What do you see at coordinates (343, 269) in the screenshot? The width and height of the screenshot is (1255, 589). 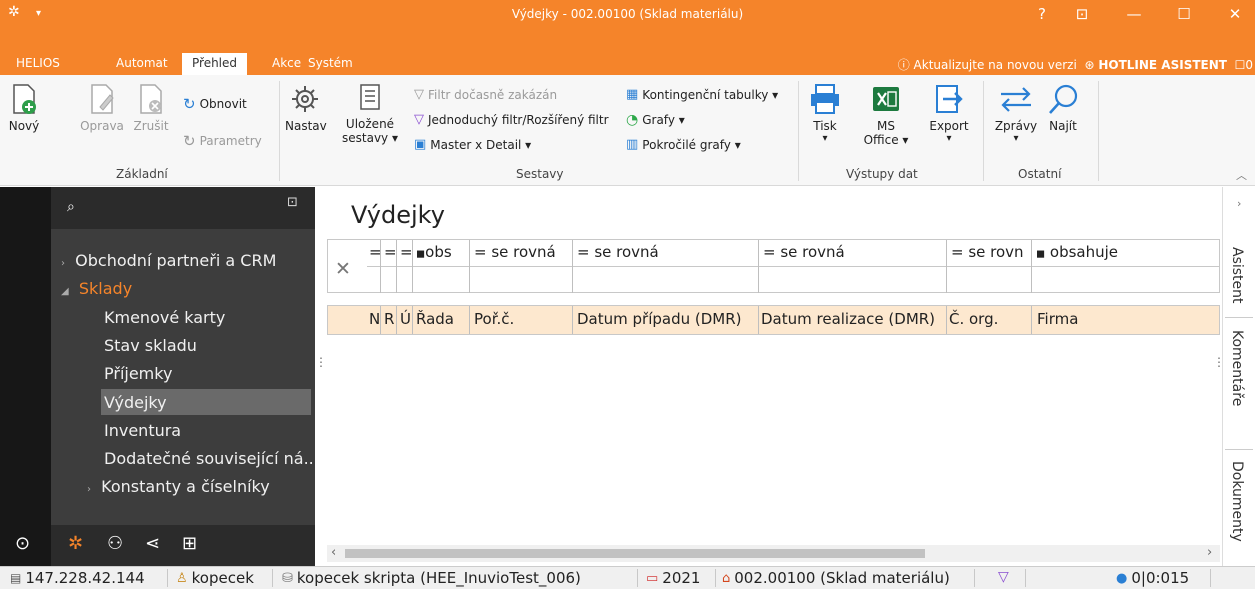 I see `clear-filter-icon: ✕` at bounding box center [343, 269].